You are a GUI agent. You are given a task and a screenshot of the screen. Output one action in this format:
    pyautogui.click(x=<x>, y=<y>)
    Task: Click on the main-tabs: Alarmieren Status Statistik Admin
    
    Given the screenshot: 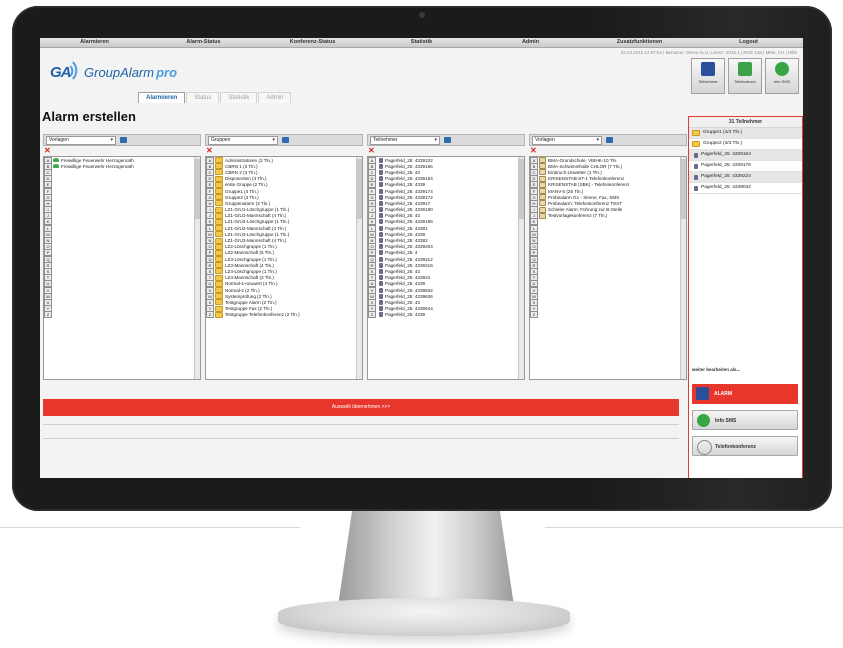 What is the action you would take?
    pyautogui.click(x=215, y=97)
    